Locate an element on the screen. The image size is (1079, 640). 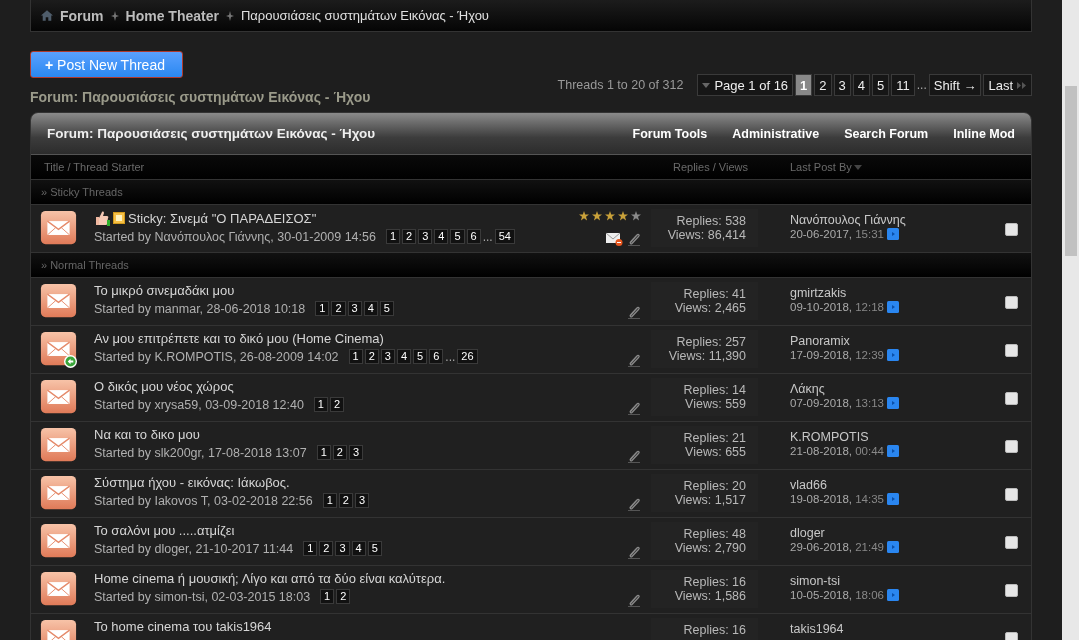
last-page-link: Last is located at coordinates (1007, 85).